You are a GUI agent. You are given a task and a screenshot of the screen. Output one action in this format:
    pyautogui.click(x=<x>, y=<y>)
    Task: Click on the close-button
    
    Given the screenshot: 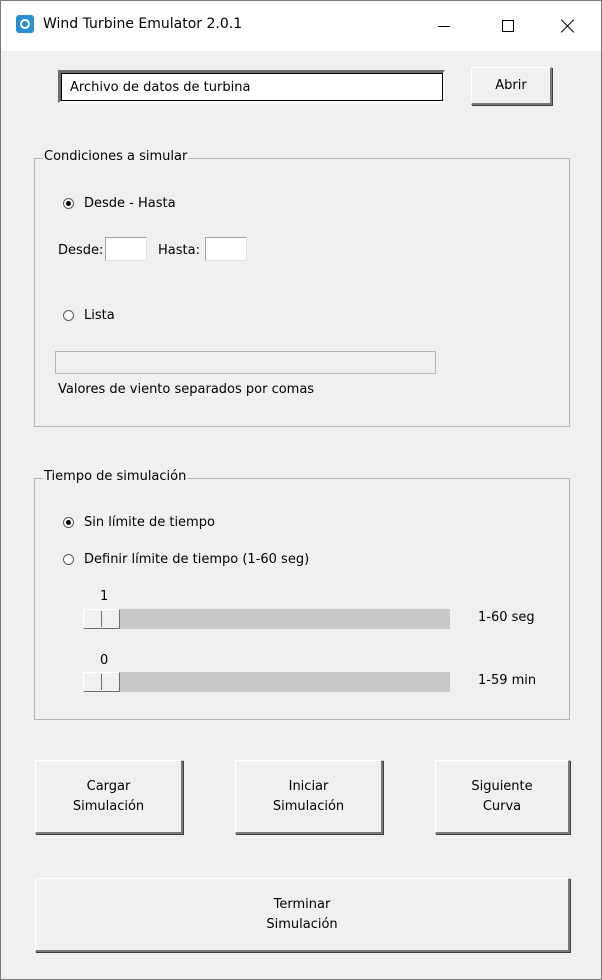 What is the action you would take?
    pyautogui.click(x=567, y=26)
    